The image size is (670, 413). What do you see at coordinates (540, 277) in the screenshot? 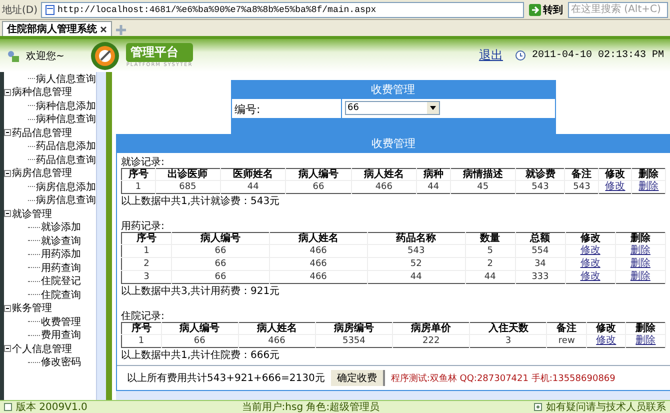
I see `table-cell: 333` at bounding box center [540, 277].